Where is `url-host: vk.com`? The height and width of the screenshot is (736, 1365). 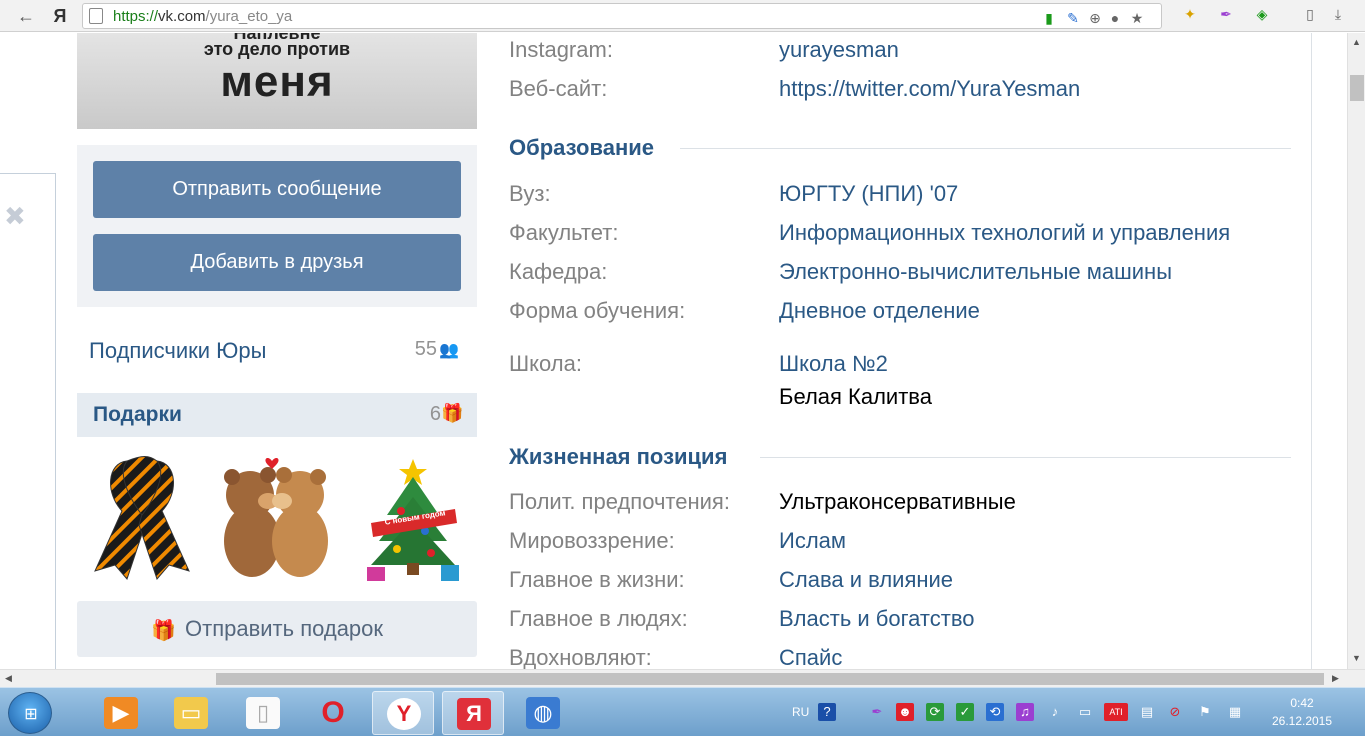 url-host: vk.com is located at coordinates (182, 16).